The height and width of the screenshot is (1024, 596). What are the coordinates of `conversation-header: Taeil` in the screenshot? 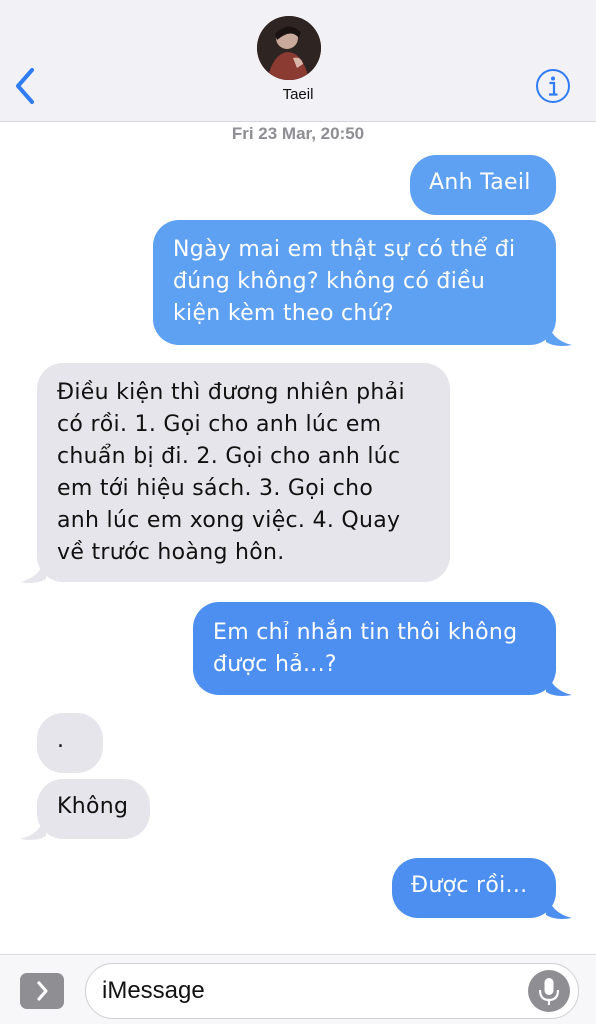 It's located at (298, 61).